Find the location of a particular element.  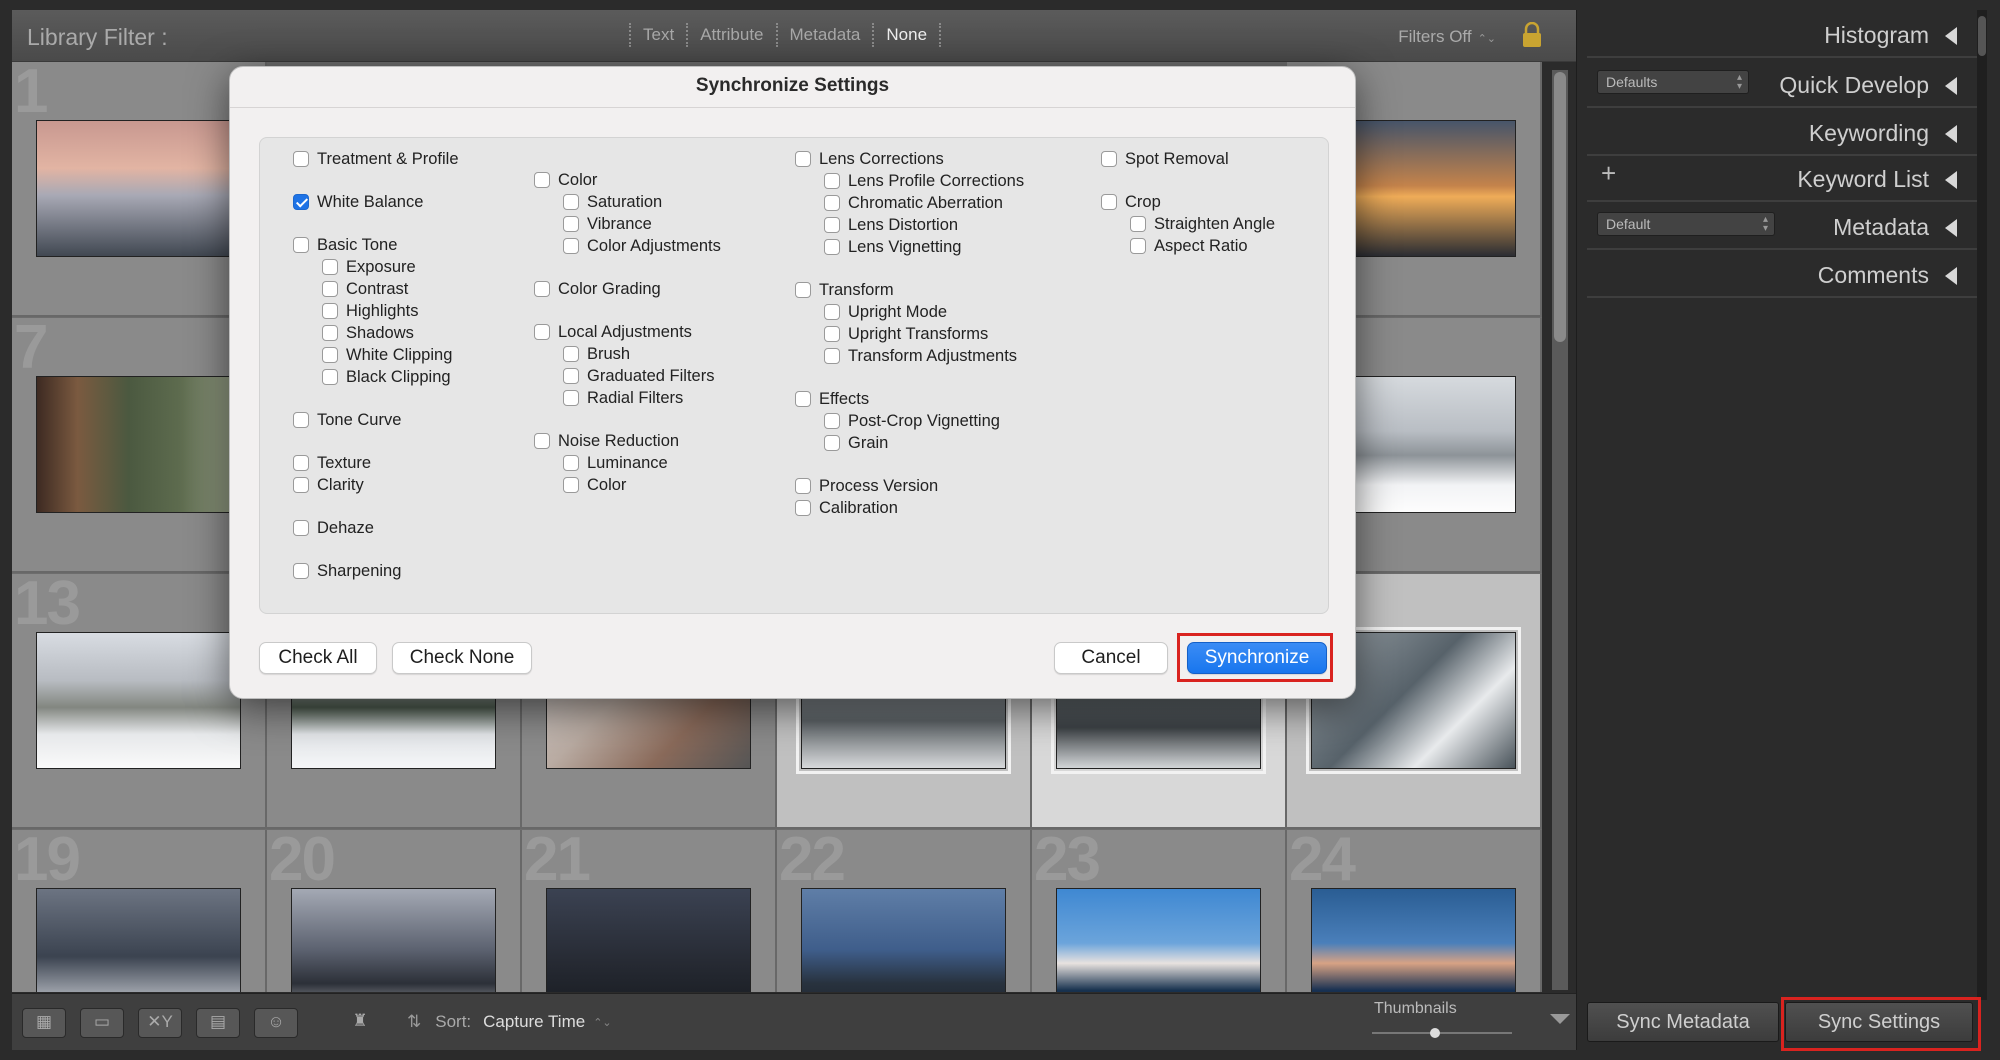

thumbnail-size-slider is located at coordinates (1442, 1033).